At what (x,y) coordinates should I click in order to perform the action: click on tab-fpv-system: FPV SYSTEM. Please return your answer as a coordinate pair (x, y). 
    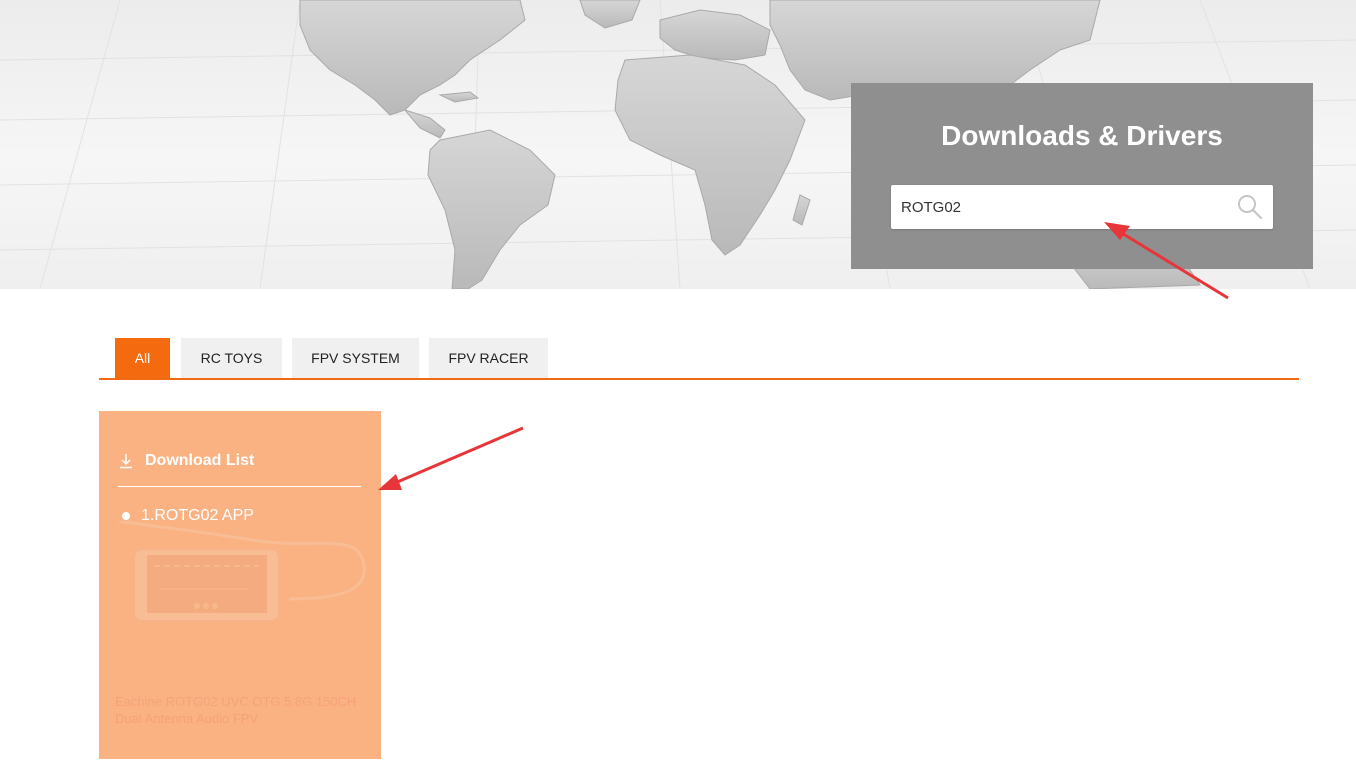
    Looking at the image, I should click on (355, 358).